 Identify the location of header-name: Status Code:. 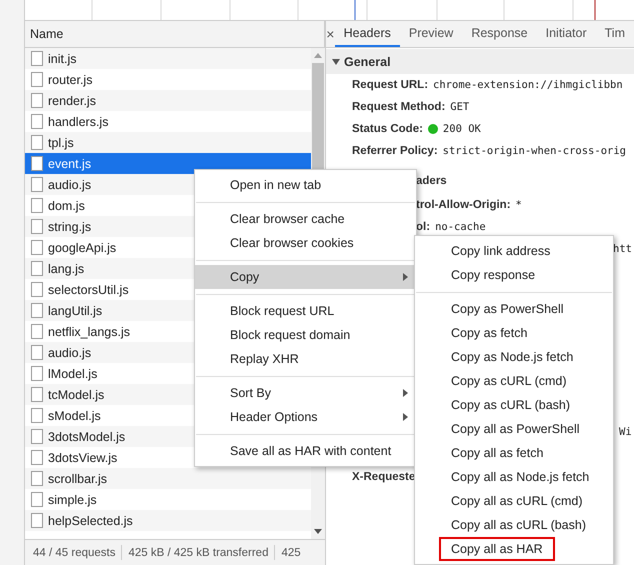
(387, 129).